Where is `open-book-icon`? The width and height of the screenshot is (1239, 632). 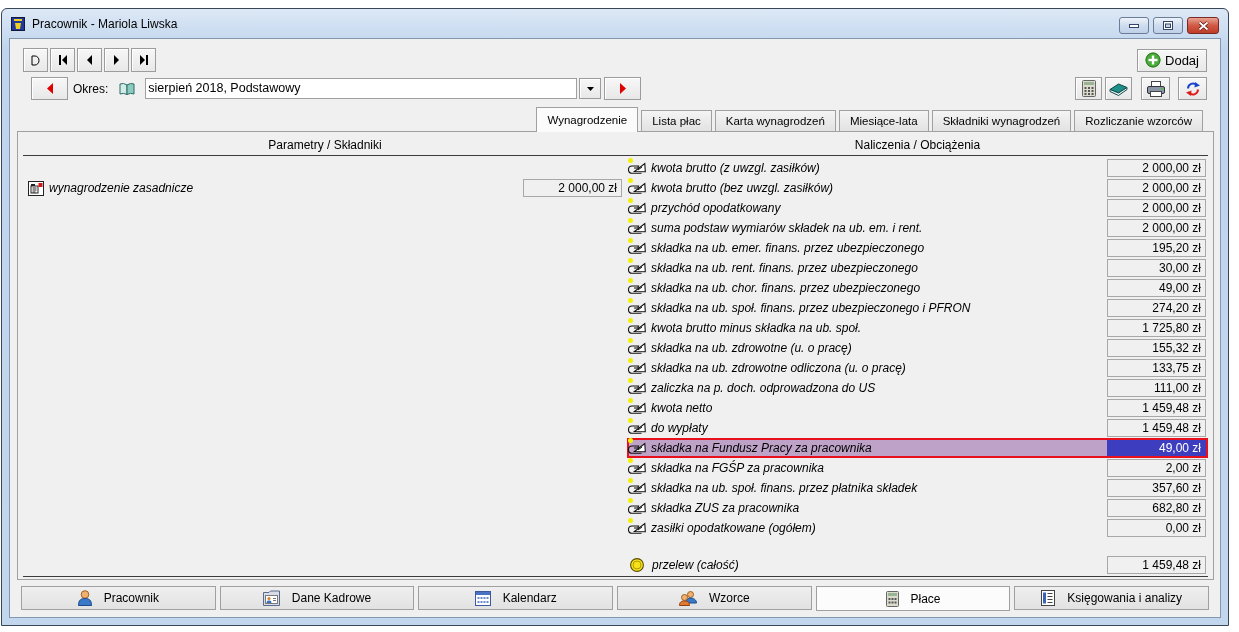 open-book-icon is located at coordinates (127, 88).